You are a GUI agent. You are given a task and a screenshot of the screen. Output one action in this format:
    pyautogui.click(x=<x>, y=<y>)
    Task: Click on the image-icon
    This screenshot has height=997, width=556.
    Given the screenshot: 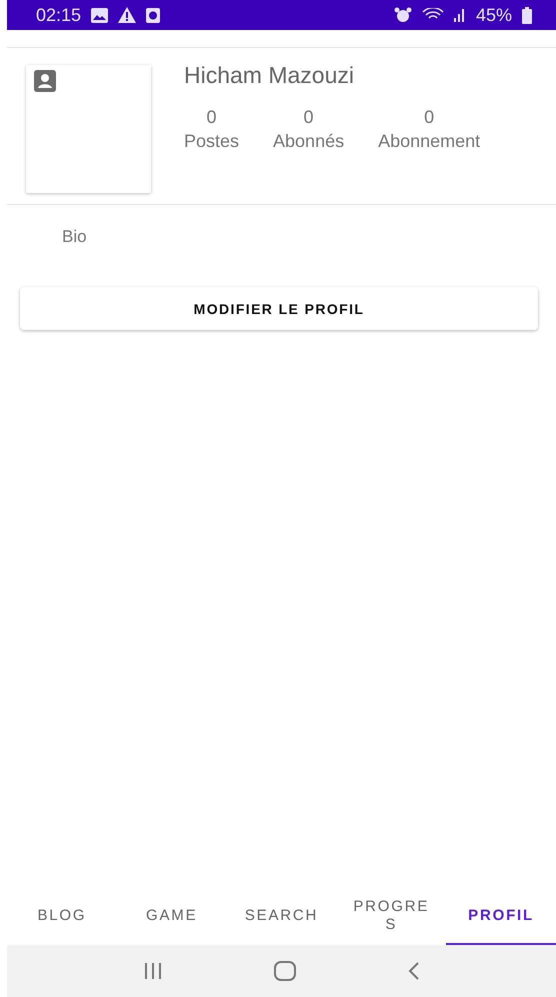 What is the action you would take?
    pyautogui.click(x=99, y=15)
    